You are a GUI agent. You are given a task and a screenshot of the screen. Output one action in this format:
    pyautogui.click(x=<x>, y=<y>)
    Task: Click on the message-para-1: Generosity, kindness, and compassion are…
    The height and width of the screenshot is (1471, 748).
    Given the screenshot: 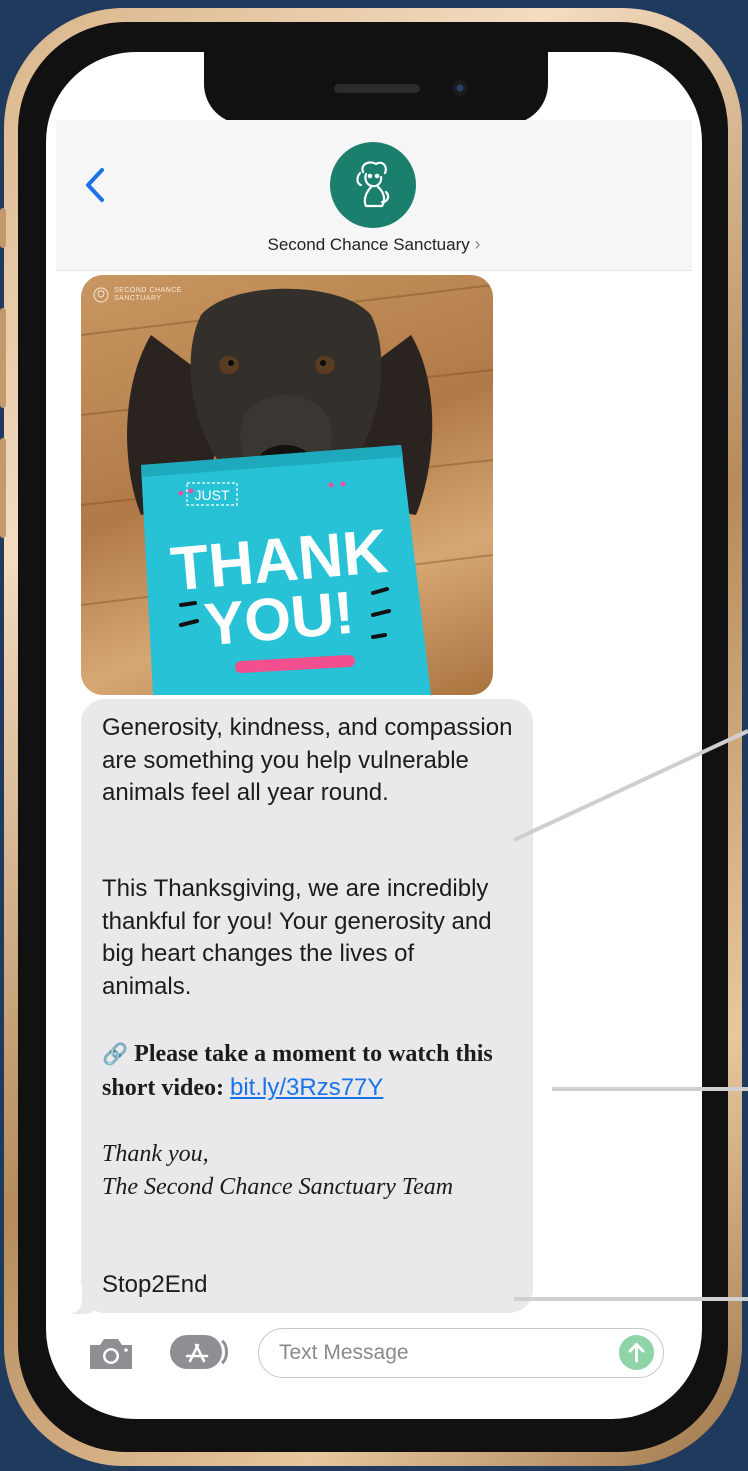 What is the action you would take?
    pyautogui.click(x=307, y=760)
    